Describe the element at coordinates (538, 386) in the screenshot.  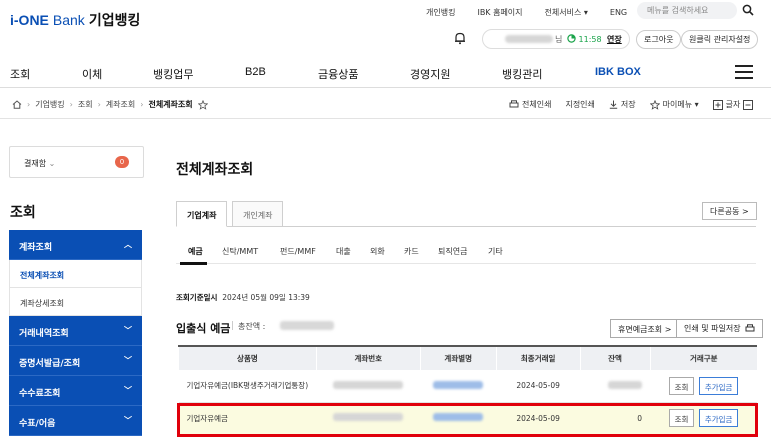
I see `last-transaction-date: 2024-05-09` at that location.